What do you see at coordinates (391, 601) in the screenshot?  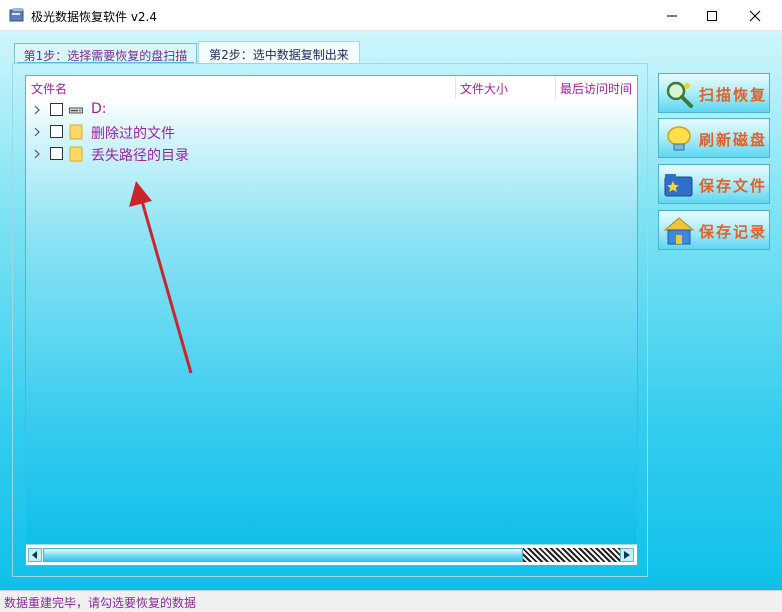 I see `status-bar: 数据重建完毕，请勾选要恢复的数据` at bounding box center [391, 601].